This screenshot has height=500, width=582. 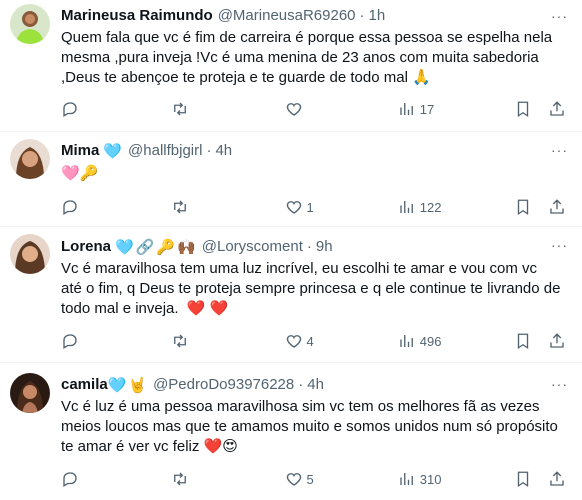 I want to click on like-button: 4, so click(x=341, y=341).